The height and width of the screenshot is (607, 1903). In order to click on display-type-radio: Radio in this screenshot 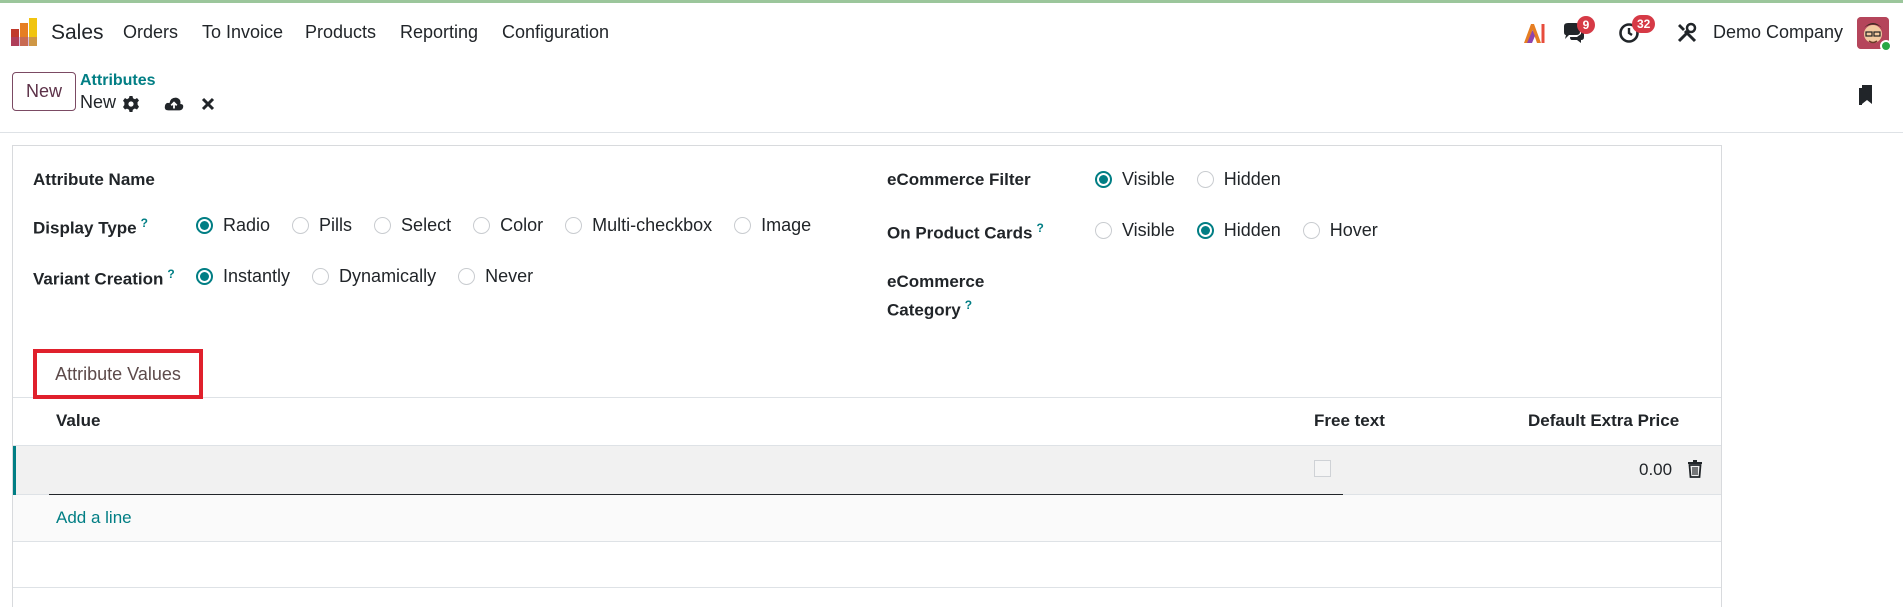, I will do `click(233, 225)`.